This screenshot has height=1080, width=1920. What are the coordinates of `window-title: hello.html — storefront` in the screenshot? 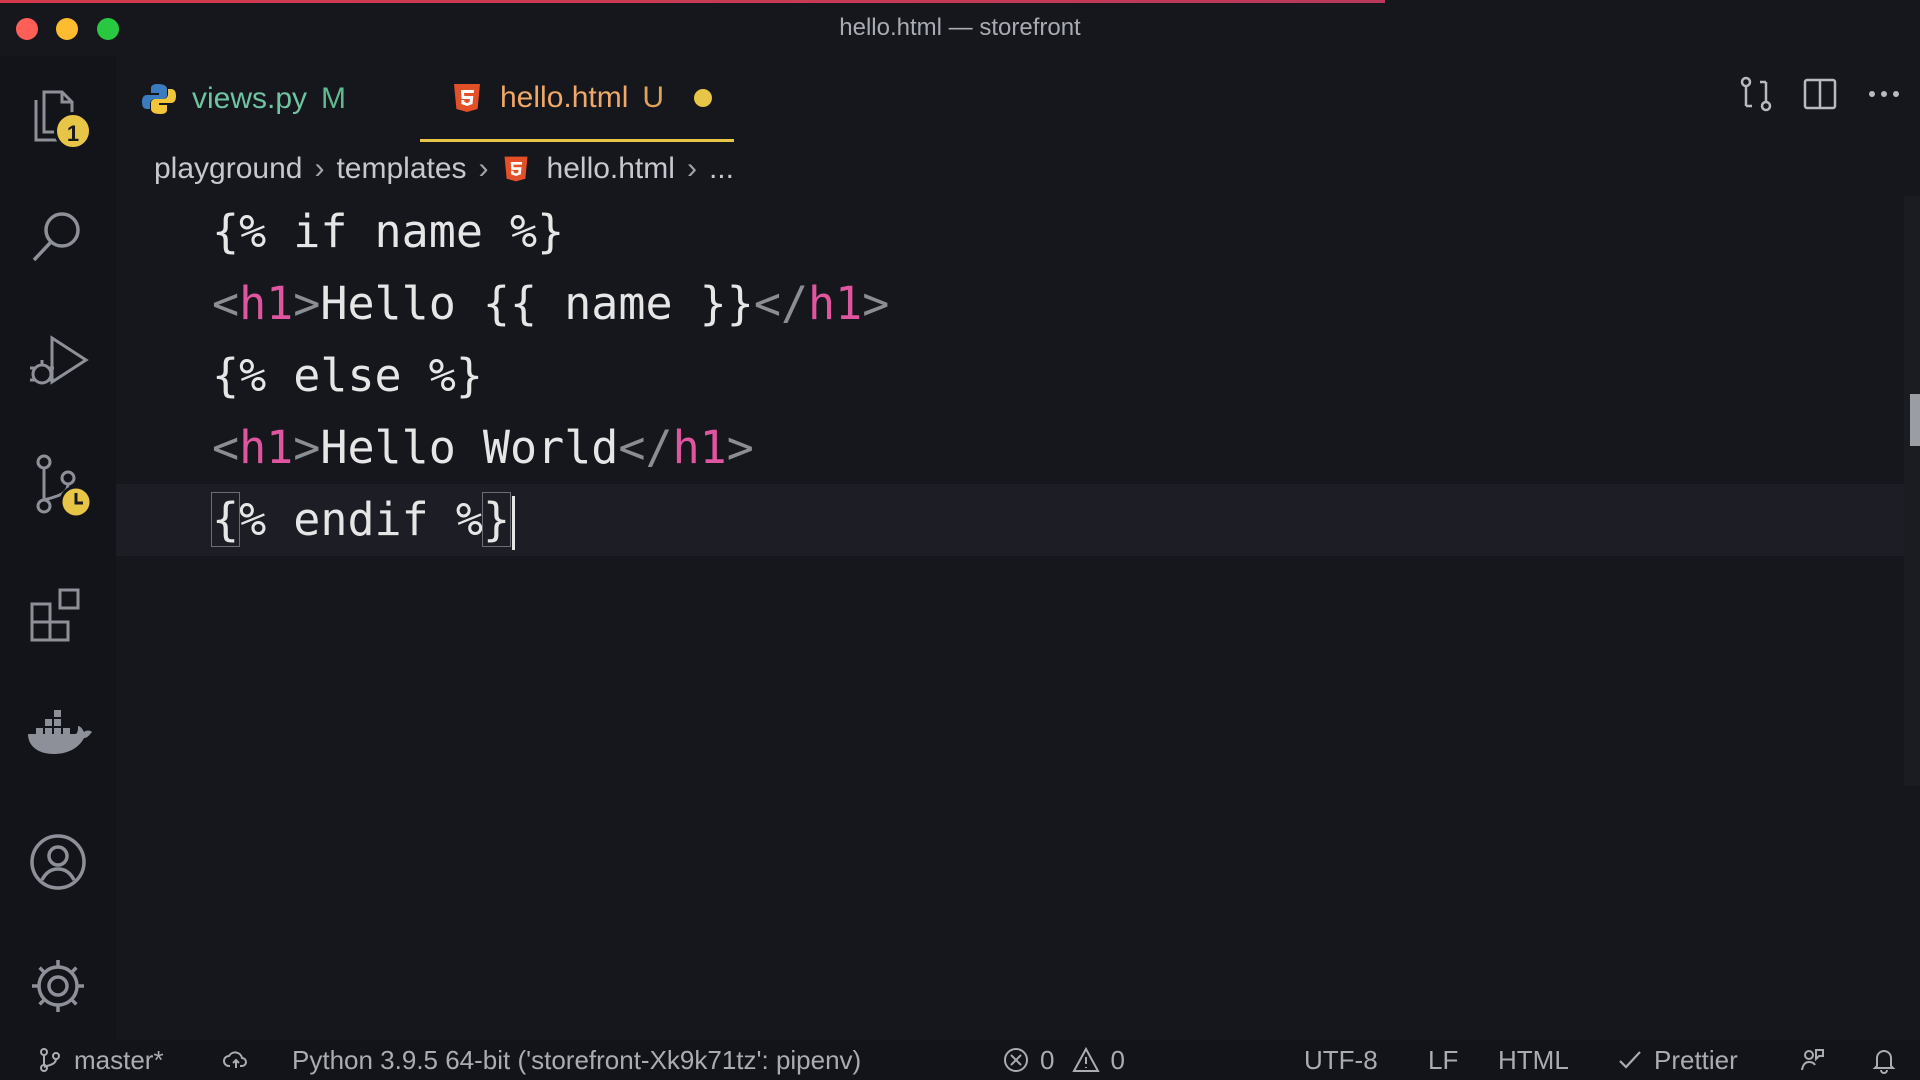 It's located at (960, 27).